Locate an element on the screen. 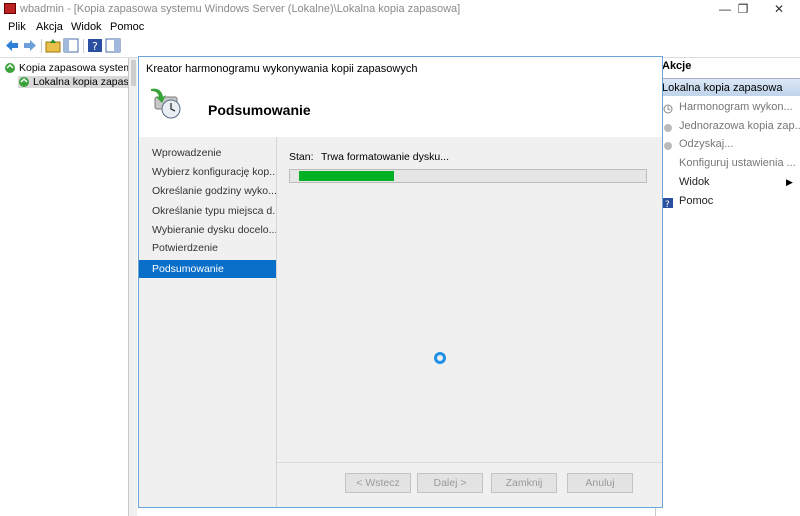 Image resolution: width=800 pixels, height=516 pixels. action-pane-icon is located at coordinates (113, 45).